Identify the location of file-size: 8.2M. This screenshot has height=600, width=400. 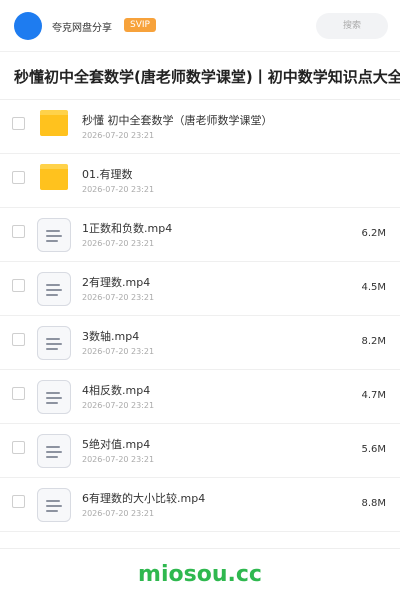
(373, 341).